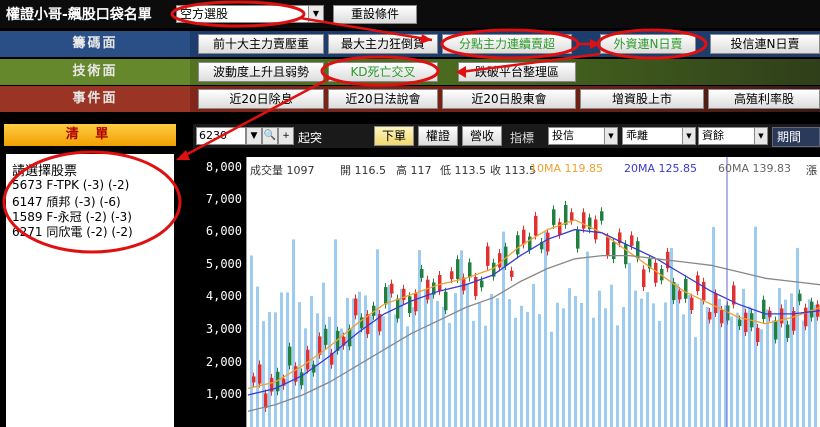 The image size is (820, 427). Describe the element at coordinates (363, 170) in the screenshot. I see `open-label: 開 116.5` at that location.